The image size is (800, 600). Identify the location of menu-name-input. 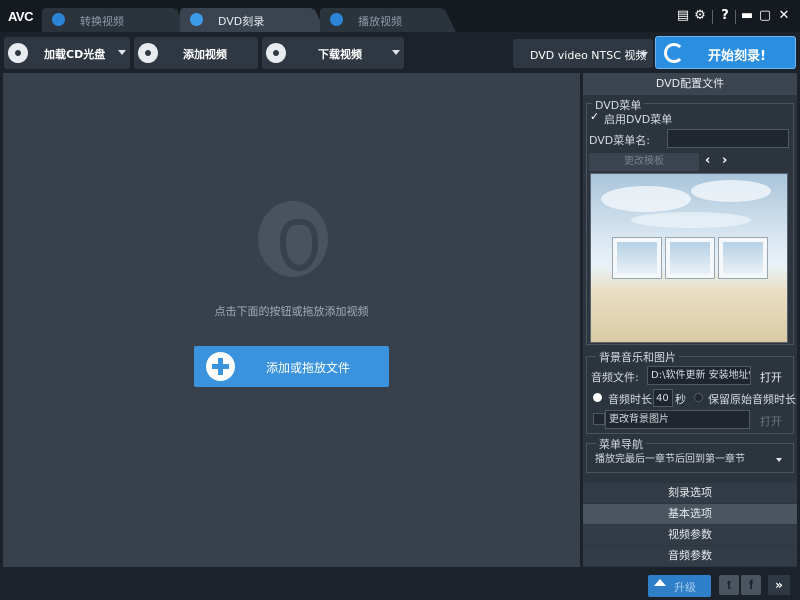
(728, 138).